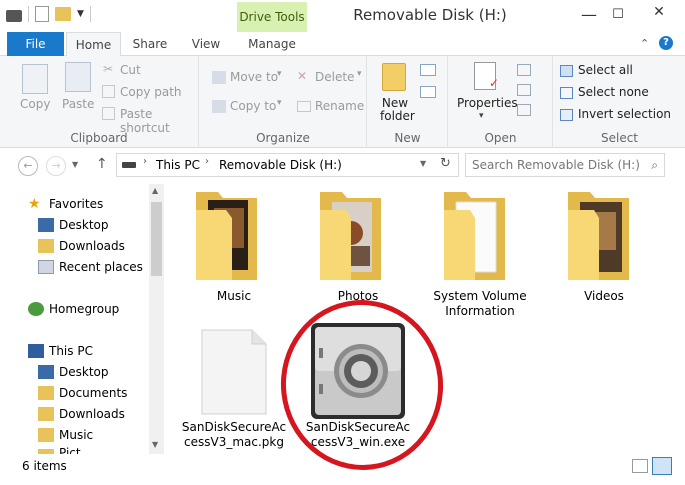 The height and width of the screenshot is (485, 685). Describe the element at coordinates (334, 77) in the screenshot. I see `delete-button: Delete` at that location.